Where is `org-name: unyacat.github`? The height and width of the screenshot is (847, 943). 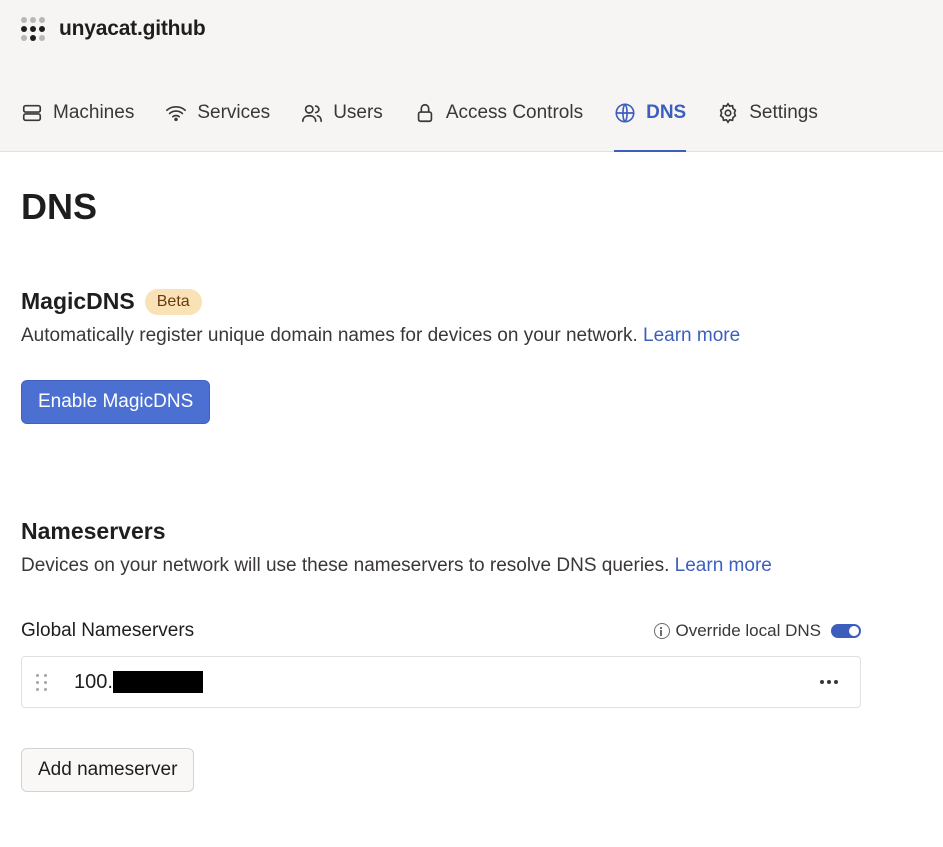 org-name: unyacat.github is located at coordinates (132, 28).